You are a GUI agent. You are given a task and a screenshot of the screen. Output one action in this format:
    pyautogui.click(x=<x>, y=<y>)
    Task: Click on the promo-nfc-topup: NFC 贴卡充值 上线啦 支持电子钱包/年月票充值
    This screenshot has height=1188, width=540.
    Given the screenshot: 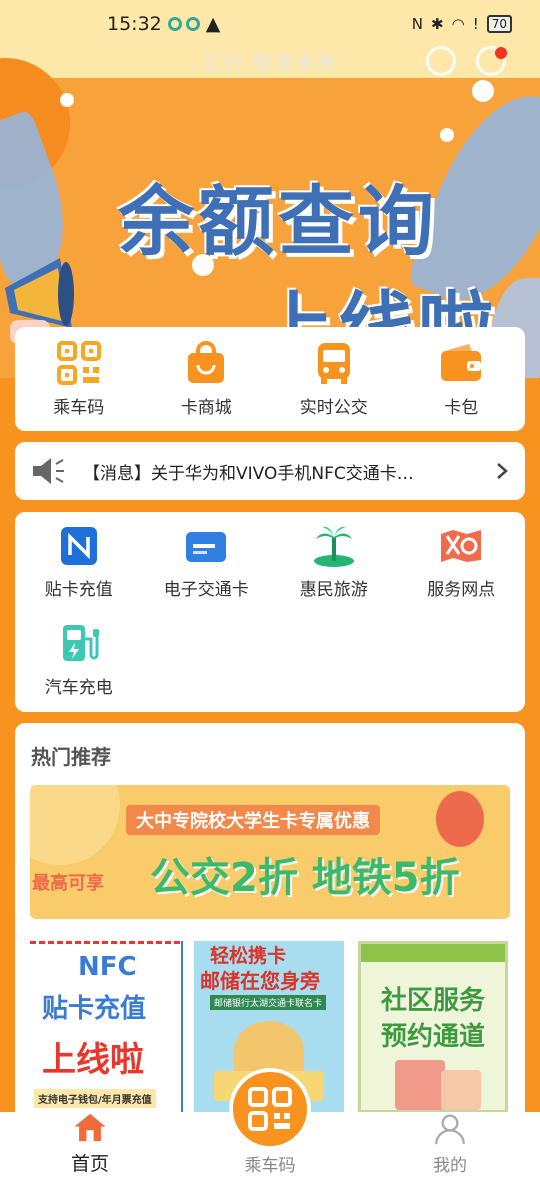 What is the action you would take?
    pyautogui.click(x=105, y=1027)
    